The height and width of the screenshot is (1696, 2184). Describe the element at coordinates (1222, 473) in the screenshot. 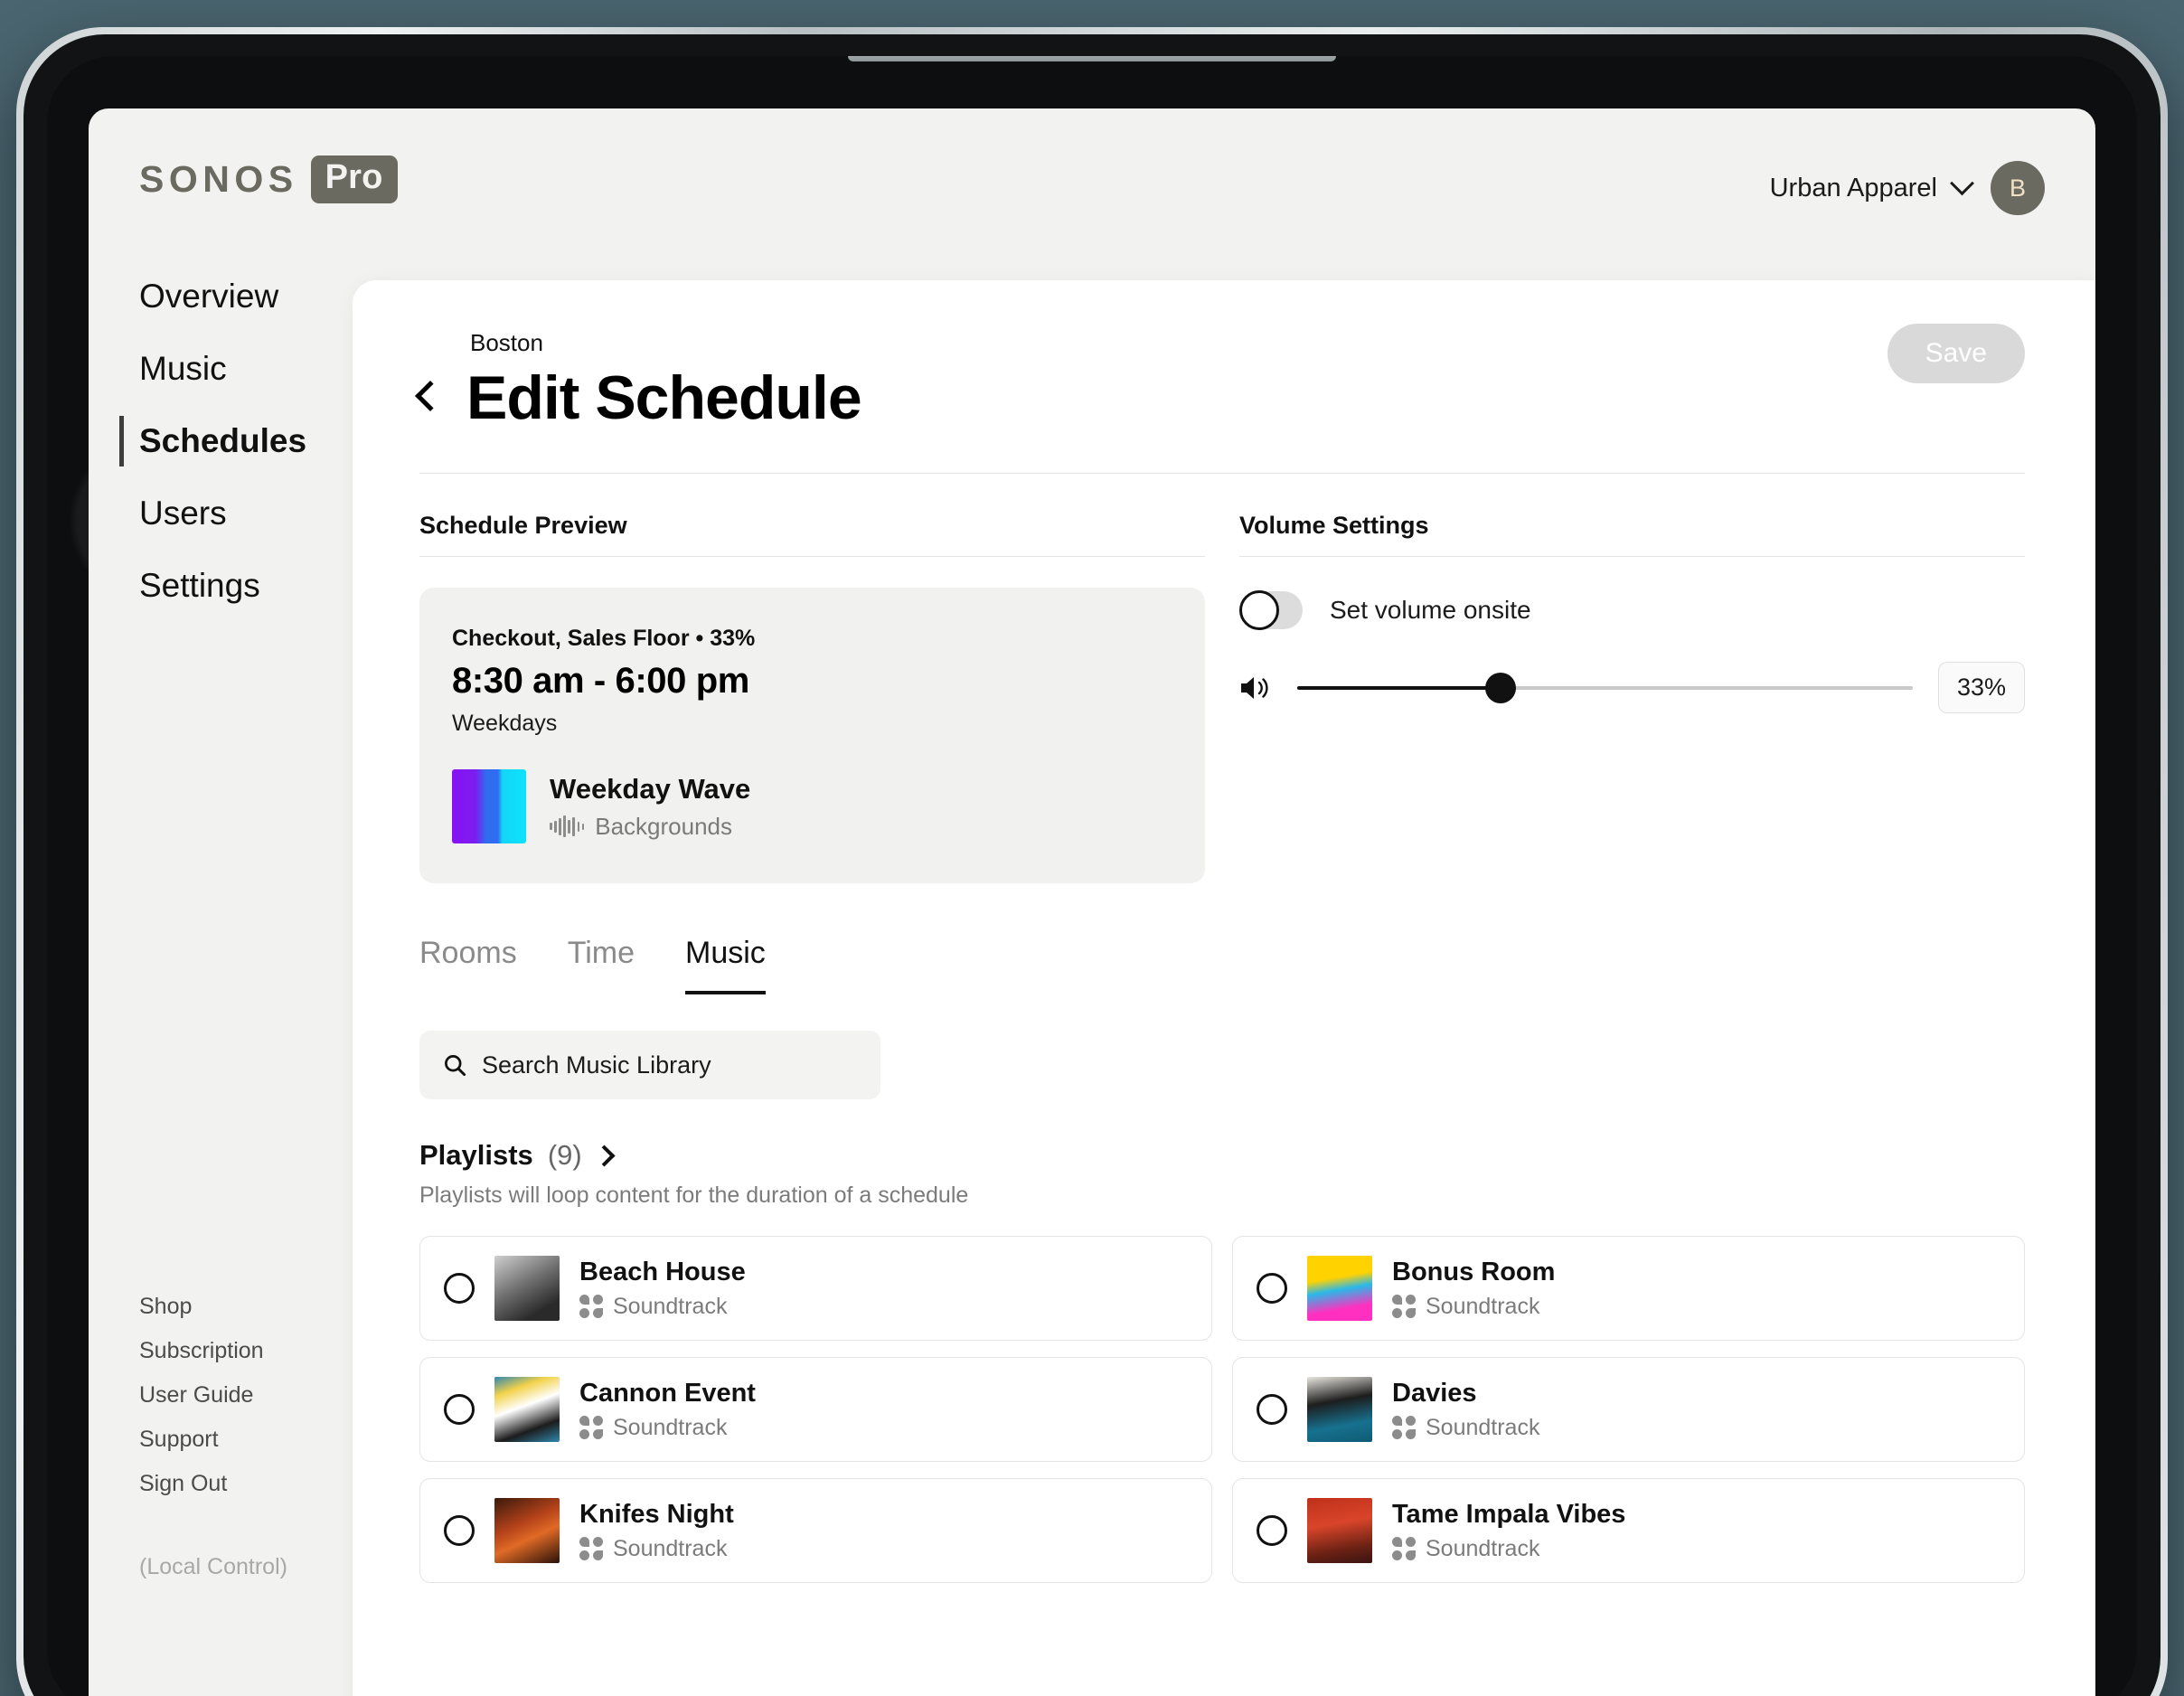

I see `header-divider` at that location.